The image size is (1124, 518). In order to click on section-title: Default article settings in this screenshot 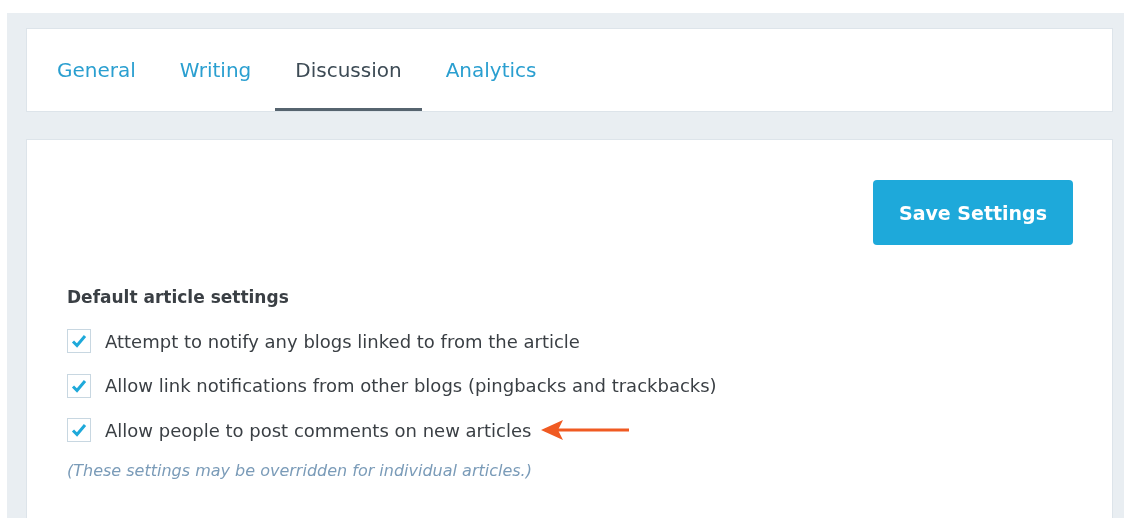, I will do `click(178, 297)`.